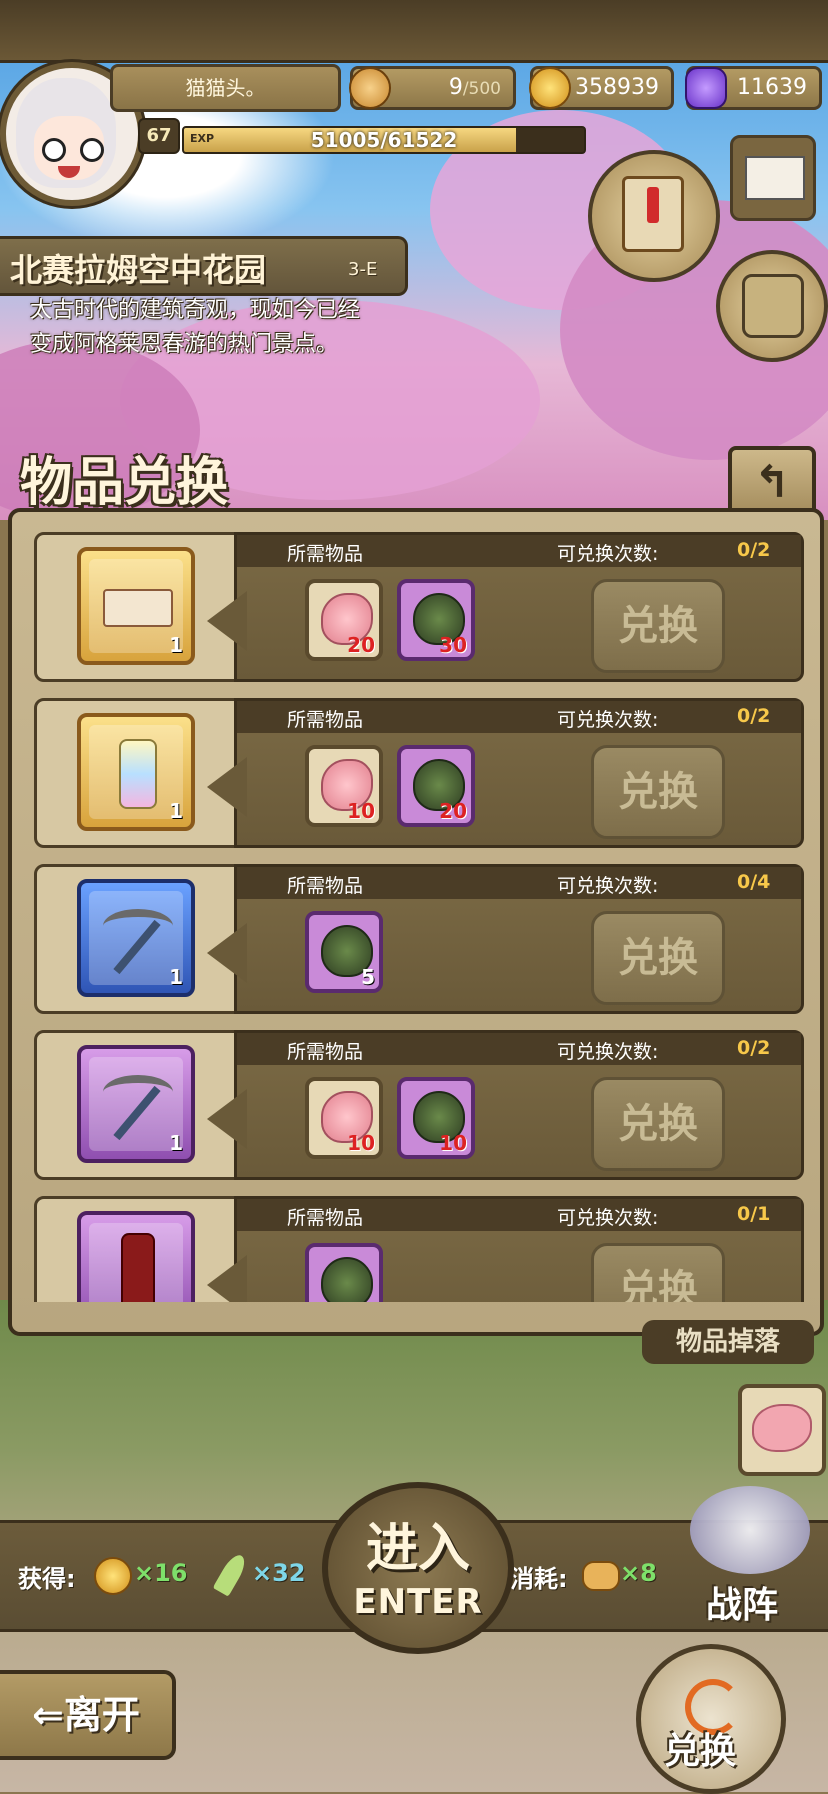 This screenshot has width=828, height=1794. Describe the element at coordinates (638, 1573) in the screenshot. I see `cost-bread: ×8` at that location.